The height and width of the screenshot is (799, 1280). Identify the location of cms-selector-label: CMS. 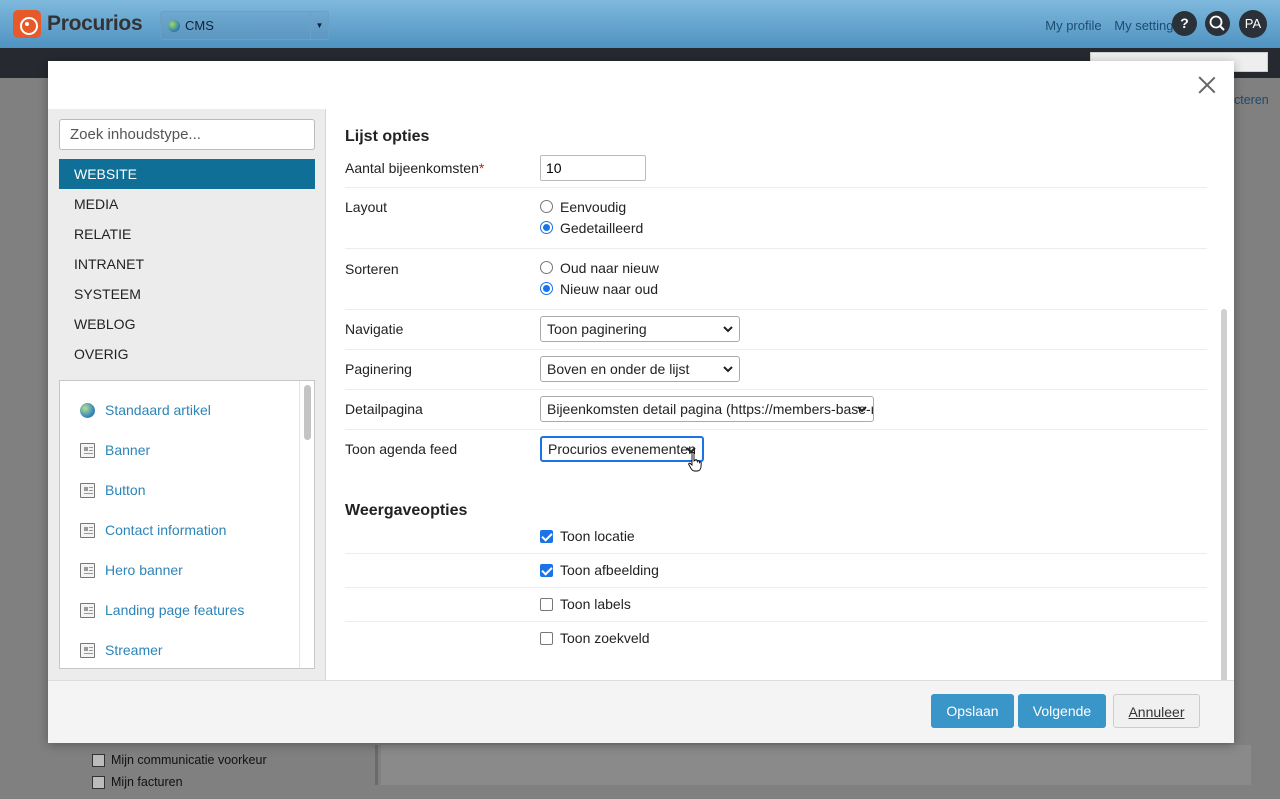
(199, 25).